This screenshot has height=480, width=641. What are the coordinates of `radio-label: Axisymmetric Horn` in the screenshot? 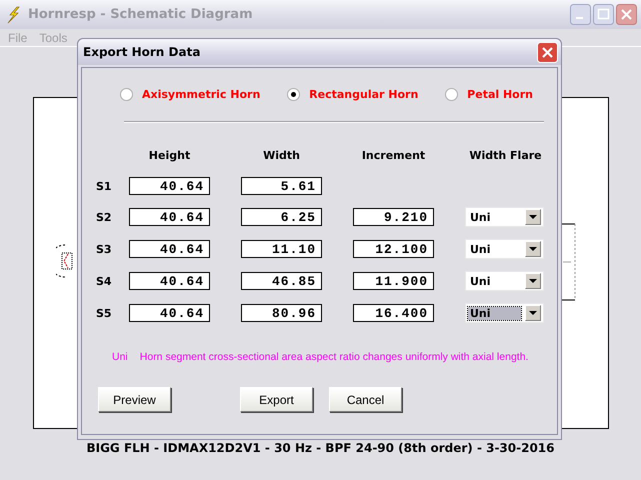 It's located at (201, 94).